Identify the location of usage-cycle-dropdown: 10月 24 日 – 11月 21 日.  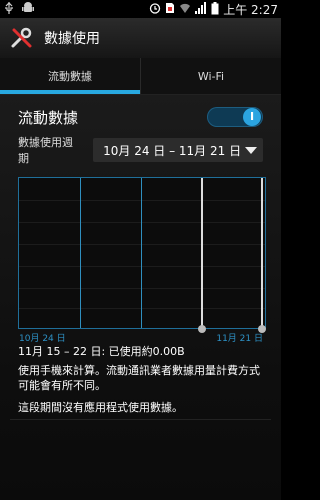
(178, 150).